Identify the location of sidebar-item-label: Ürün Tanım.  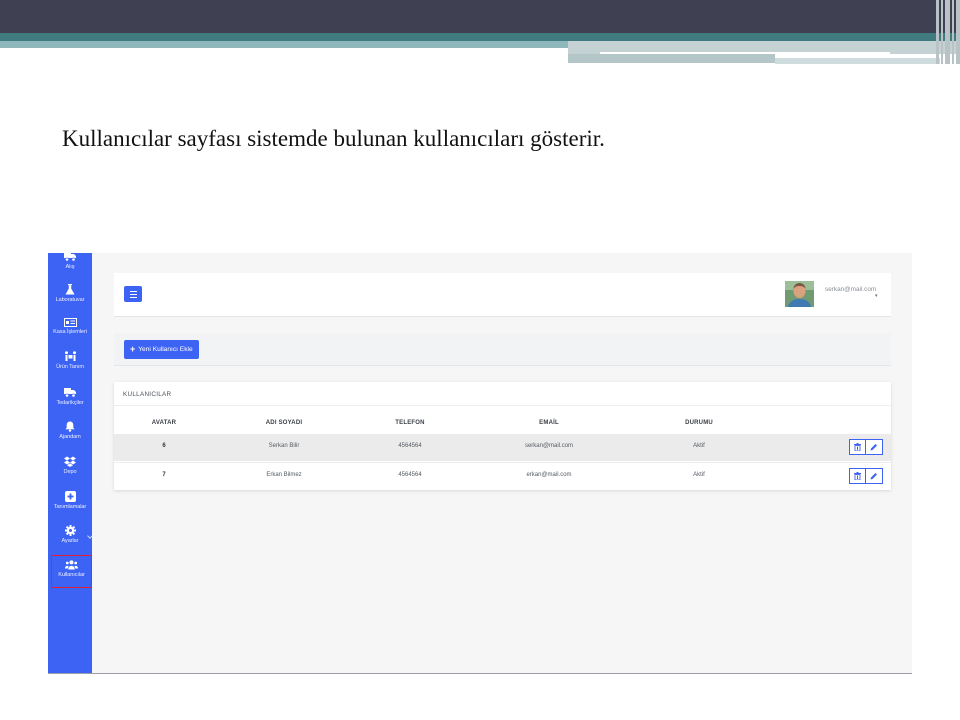
(70, 367).